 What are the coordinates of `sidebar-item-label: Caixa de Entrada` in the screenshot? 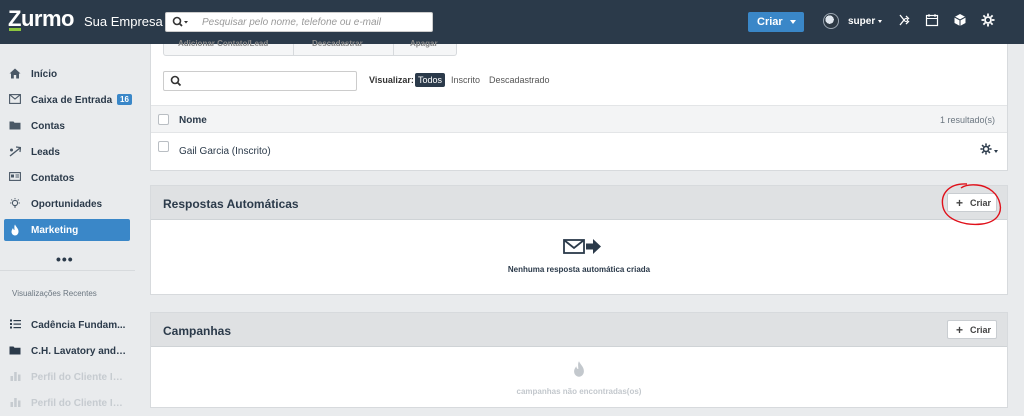 It's located at (72, 100).